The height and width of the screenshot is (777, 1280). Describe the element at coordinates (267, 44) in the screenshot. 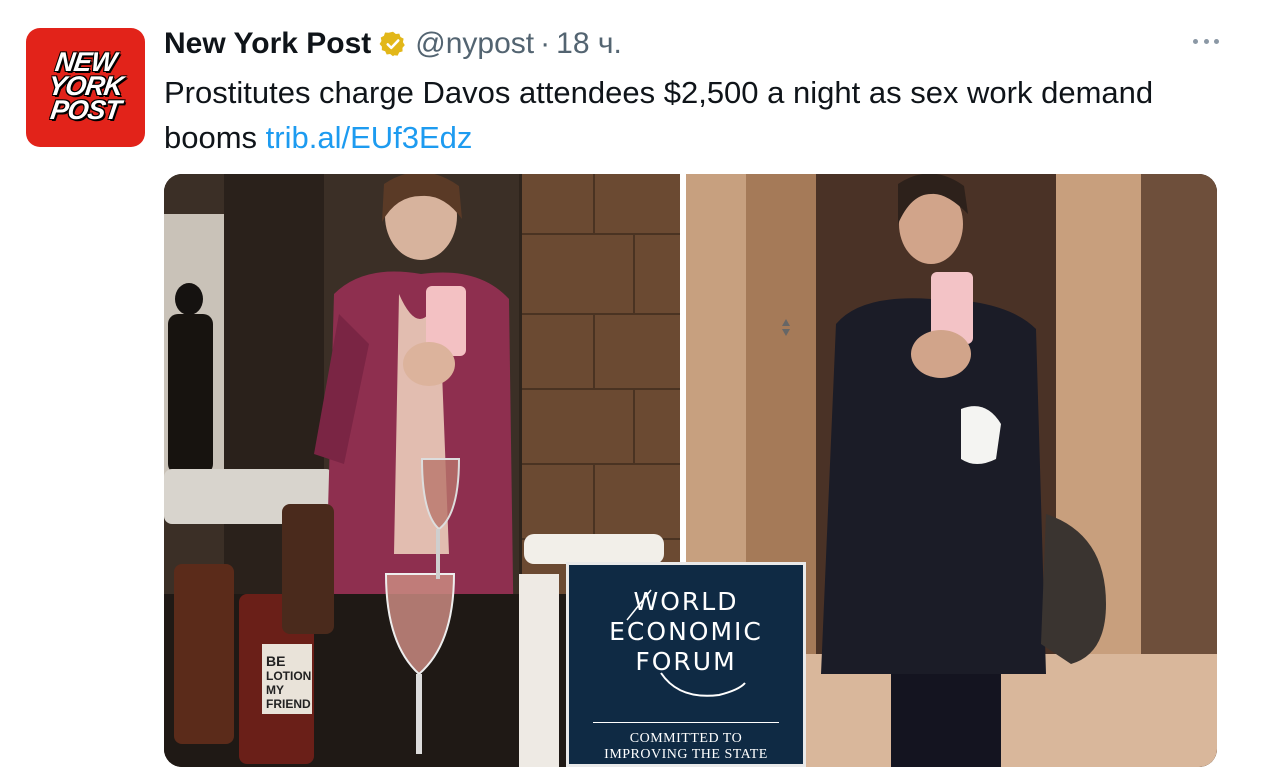

I see `author-name: New York Post` at that location.